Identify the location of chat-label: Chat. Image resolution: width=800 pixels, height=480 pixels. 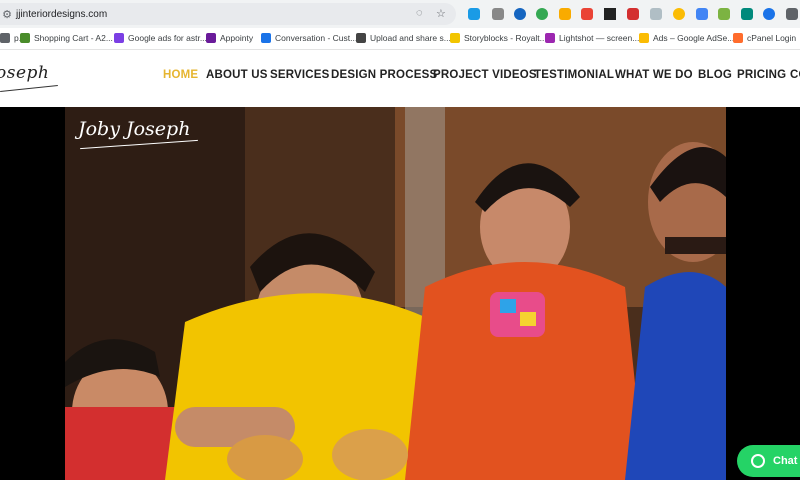
(785, 461).